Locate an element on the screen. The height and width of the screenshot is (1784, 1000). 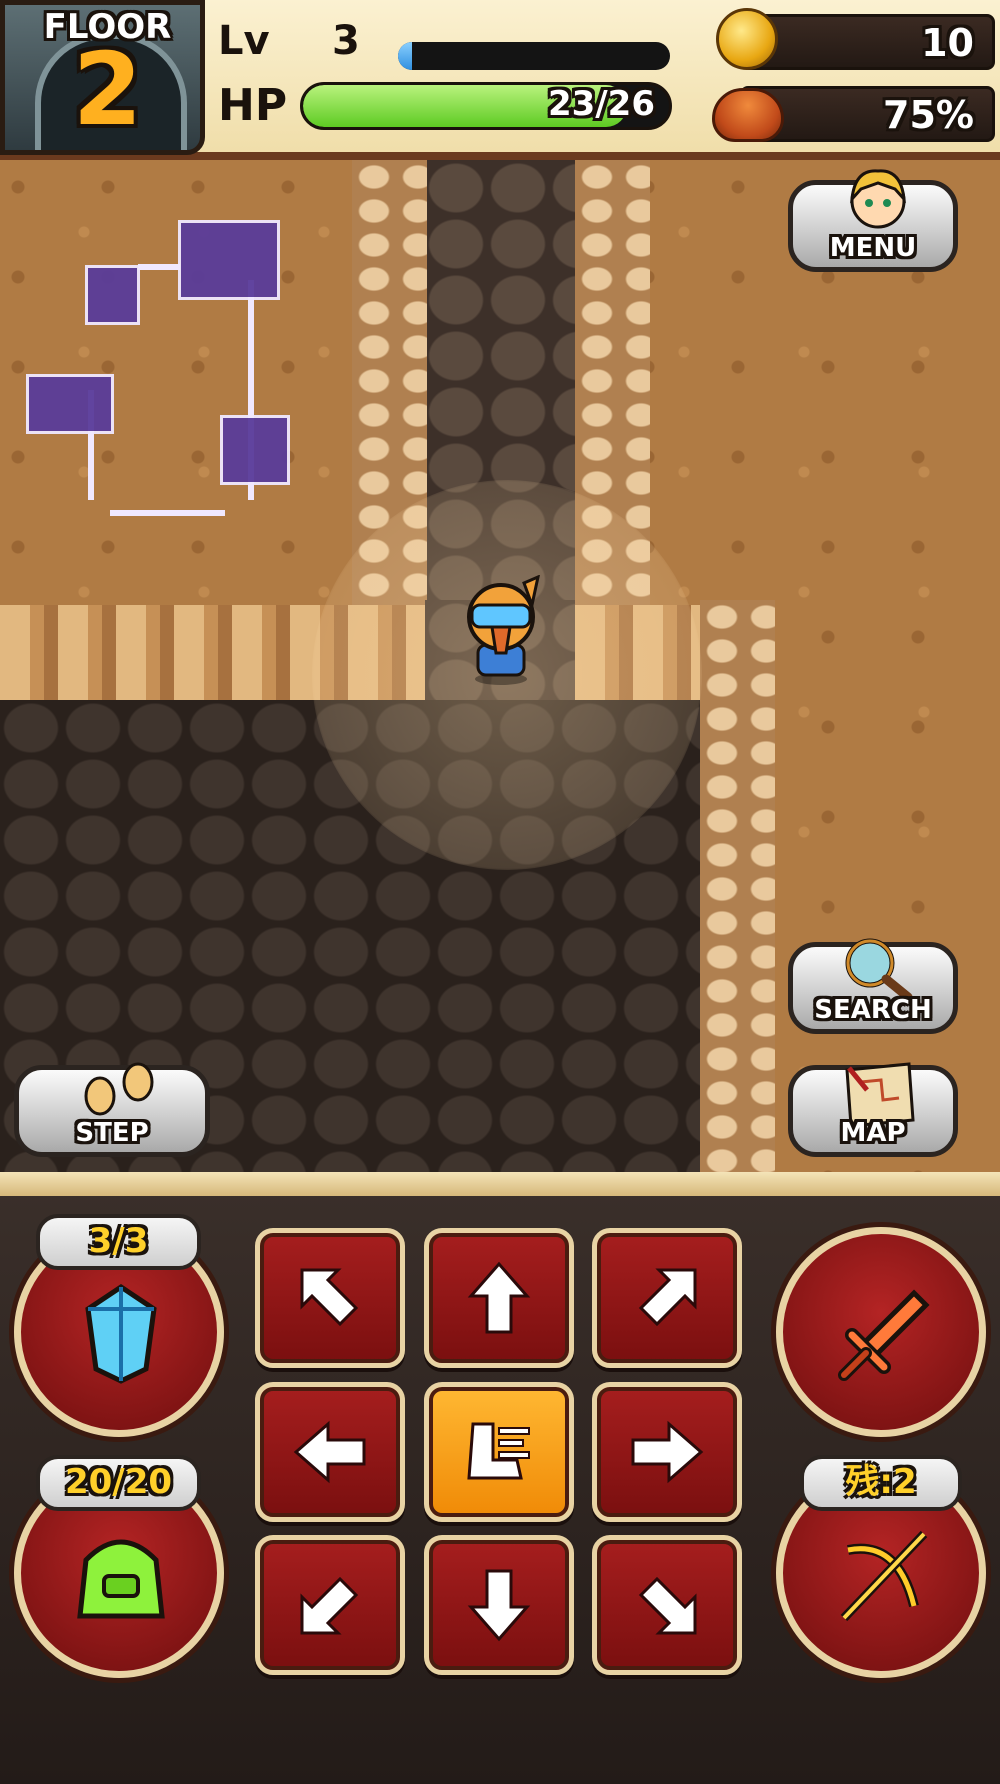
backpack-icon is located at coordinates (121, 1579).